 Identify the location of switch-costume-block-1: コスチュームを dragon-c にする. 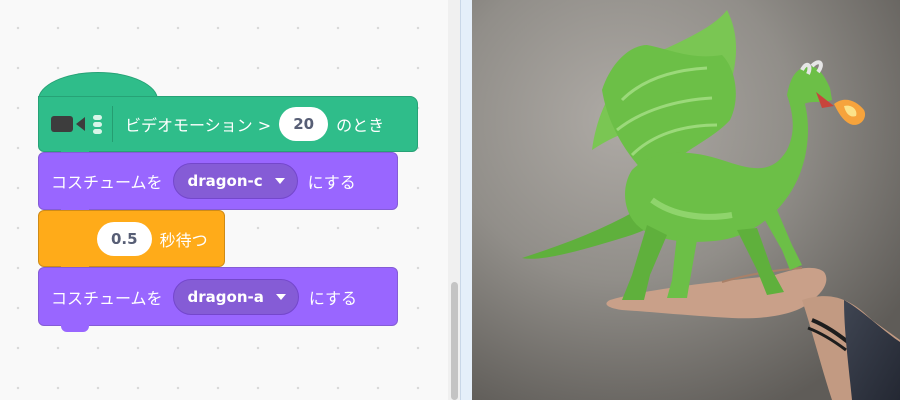
(218, 184).